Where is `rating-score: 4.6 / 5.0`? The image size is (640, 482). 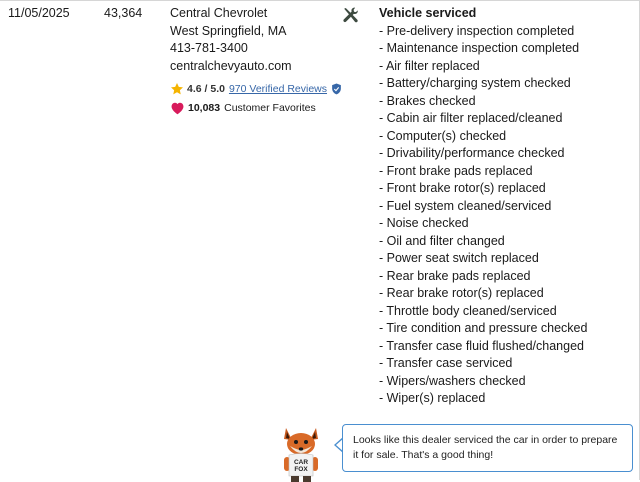 rating-score: 4.6 / 5.0 is located at coordinates (206, 89).